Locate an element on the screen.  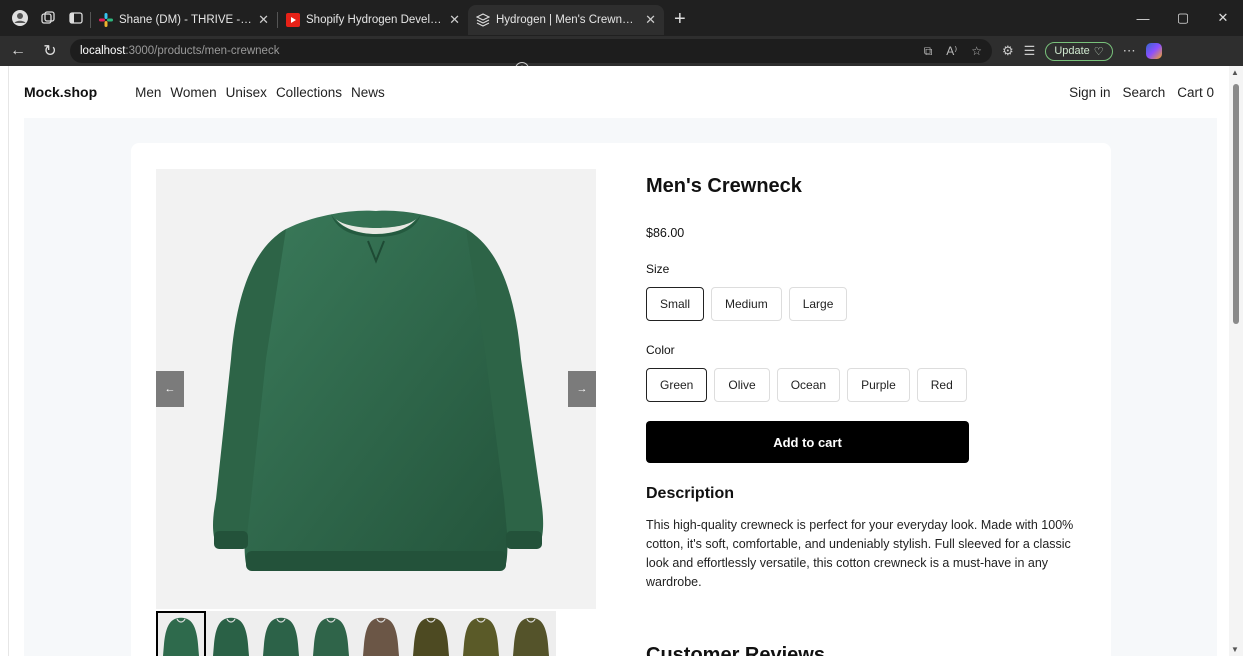
main-nav: Men Women Unisex Collections News is located at coordinates (260, 92).